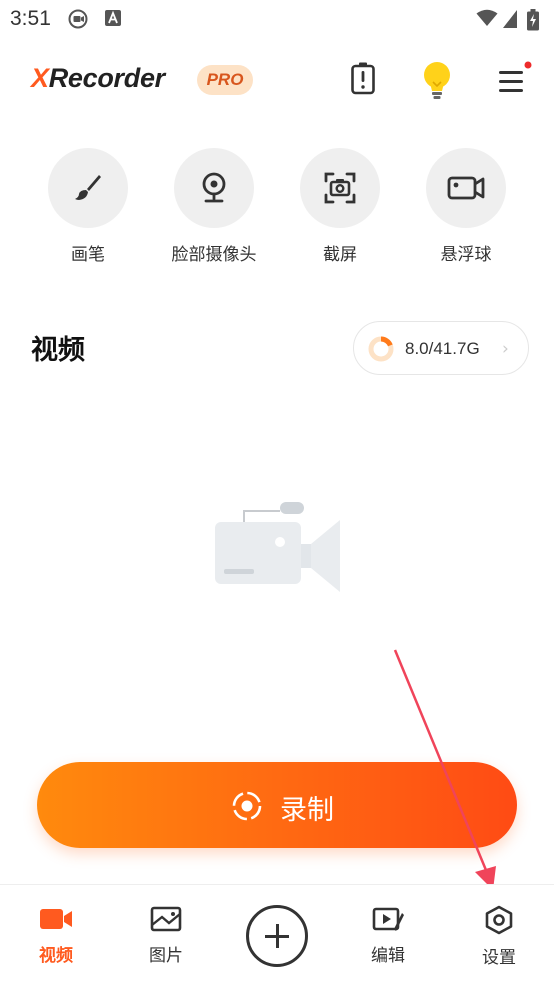  Describe the element at coordinates (499, 936) in the screenshot. I see `nav-settings: 设置` at that location.